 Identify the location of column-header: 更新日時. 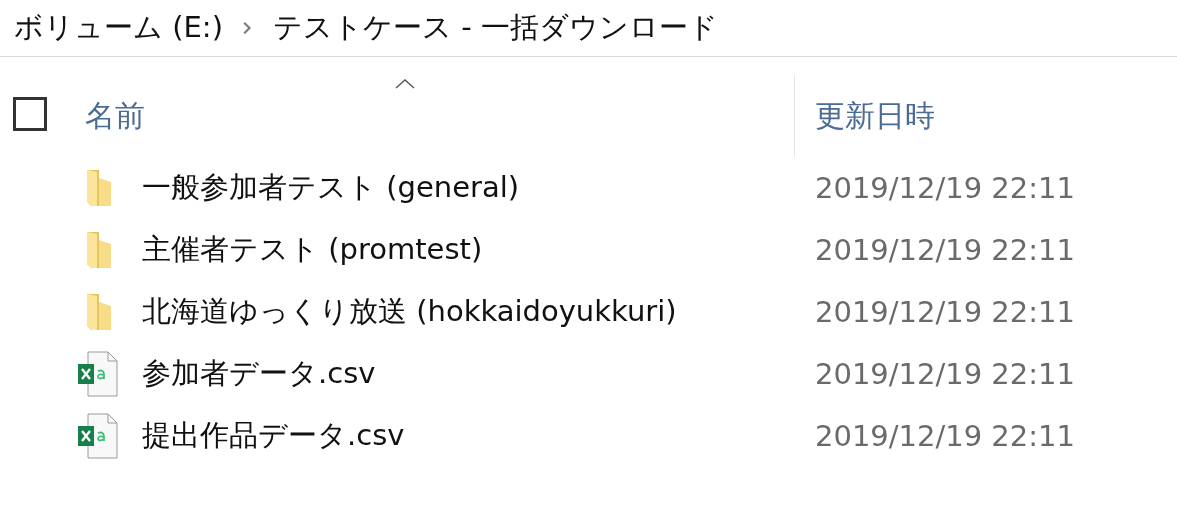
(945, 116).